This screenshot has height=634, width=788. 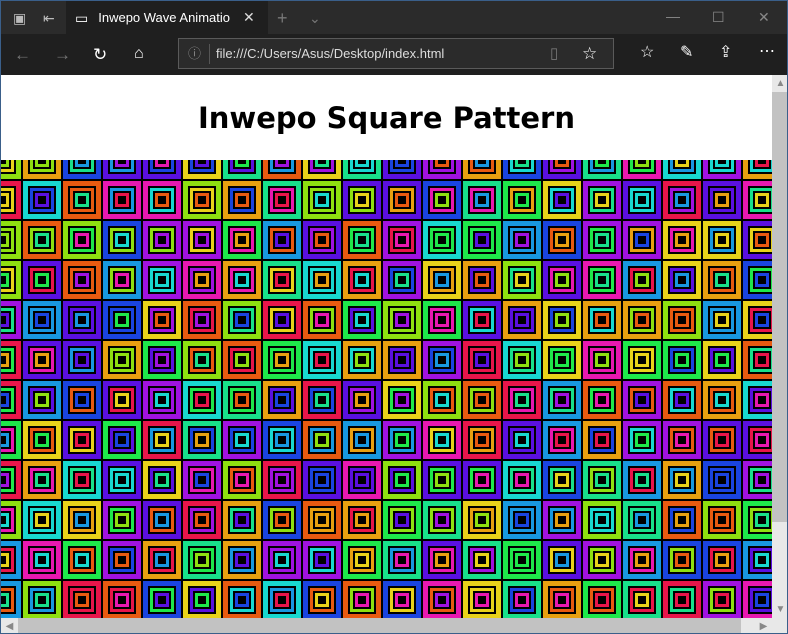 I want to click on vertical-scrollbar: ▲ ▼, so click(x=779, y=346).